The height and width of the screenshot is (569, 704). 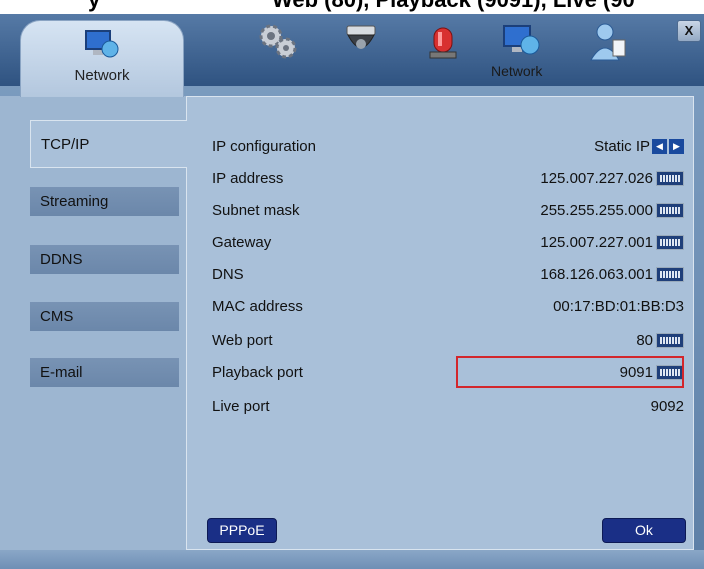 I want to click on setting-value: 168.126.063.001, so click(x=596, y=274).